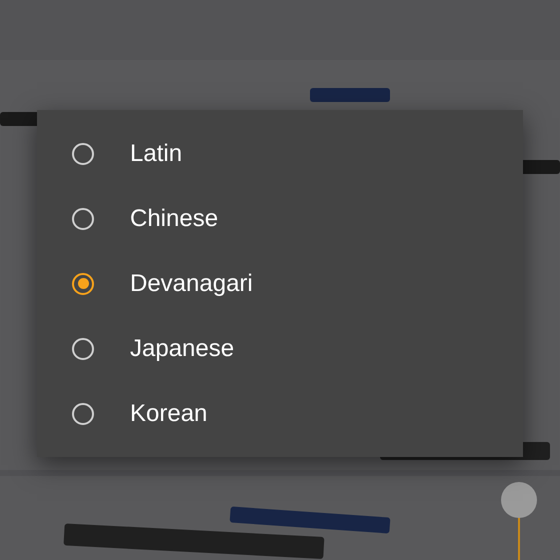 The image size is (560, 560). What do you see at coordinates (519, 521) in the screenshot?
I see `selection-handle-icon` at bounding box center [519, 521].